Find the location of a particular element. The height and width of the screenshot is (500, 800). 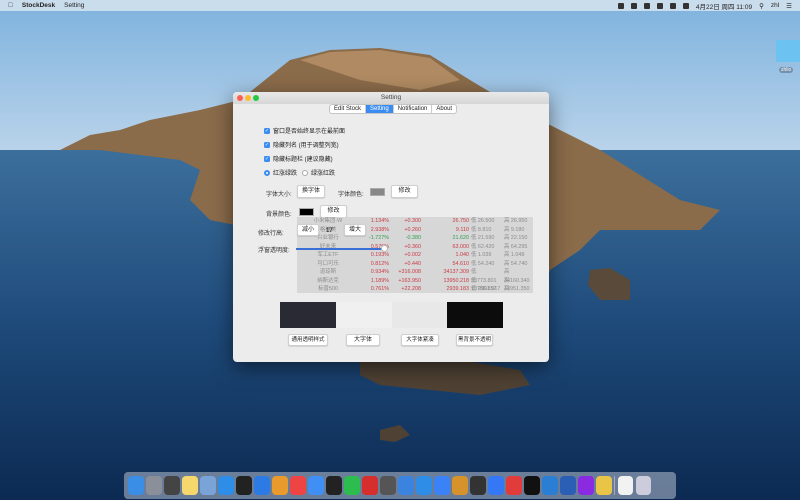

stock-change: +0.360 is located at coordinates (412, 246).